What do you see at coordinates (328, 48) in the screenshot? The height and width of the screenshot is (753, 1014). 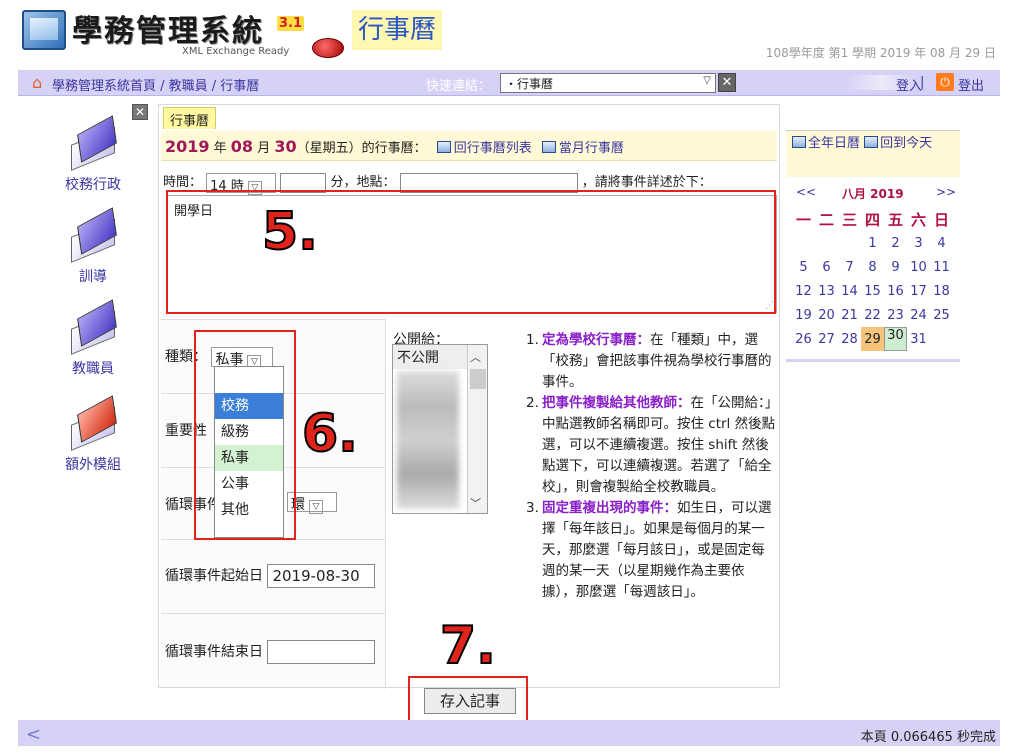 I see `mouse-icon` at bounding box center [328, 48].